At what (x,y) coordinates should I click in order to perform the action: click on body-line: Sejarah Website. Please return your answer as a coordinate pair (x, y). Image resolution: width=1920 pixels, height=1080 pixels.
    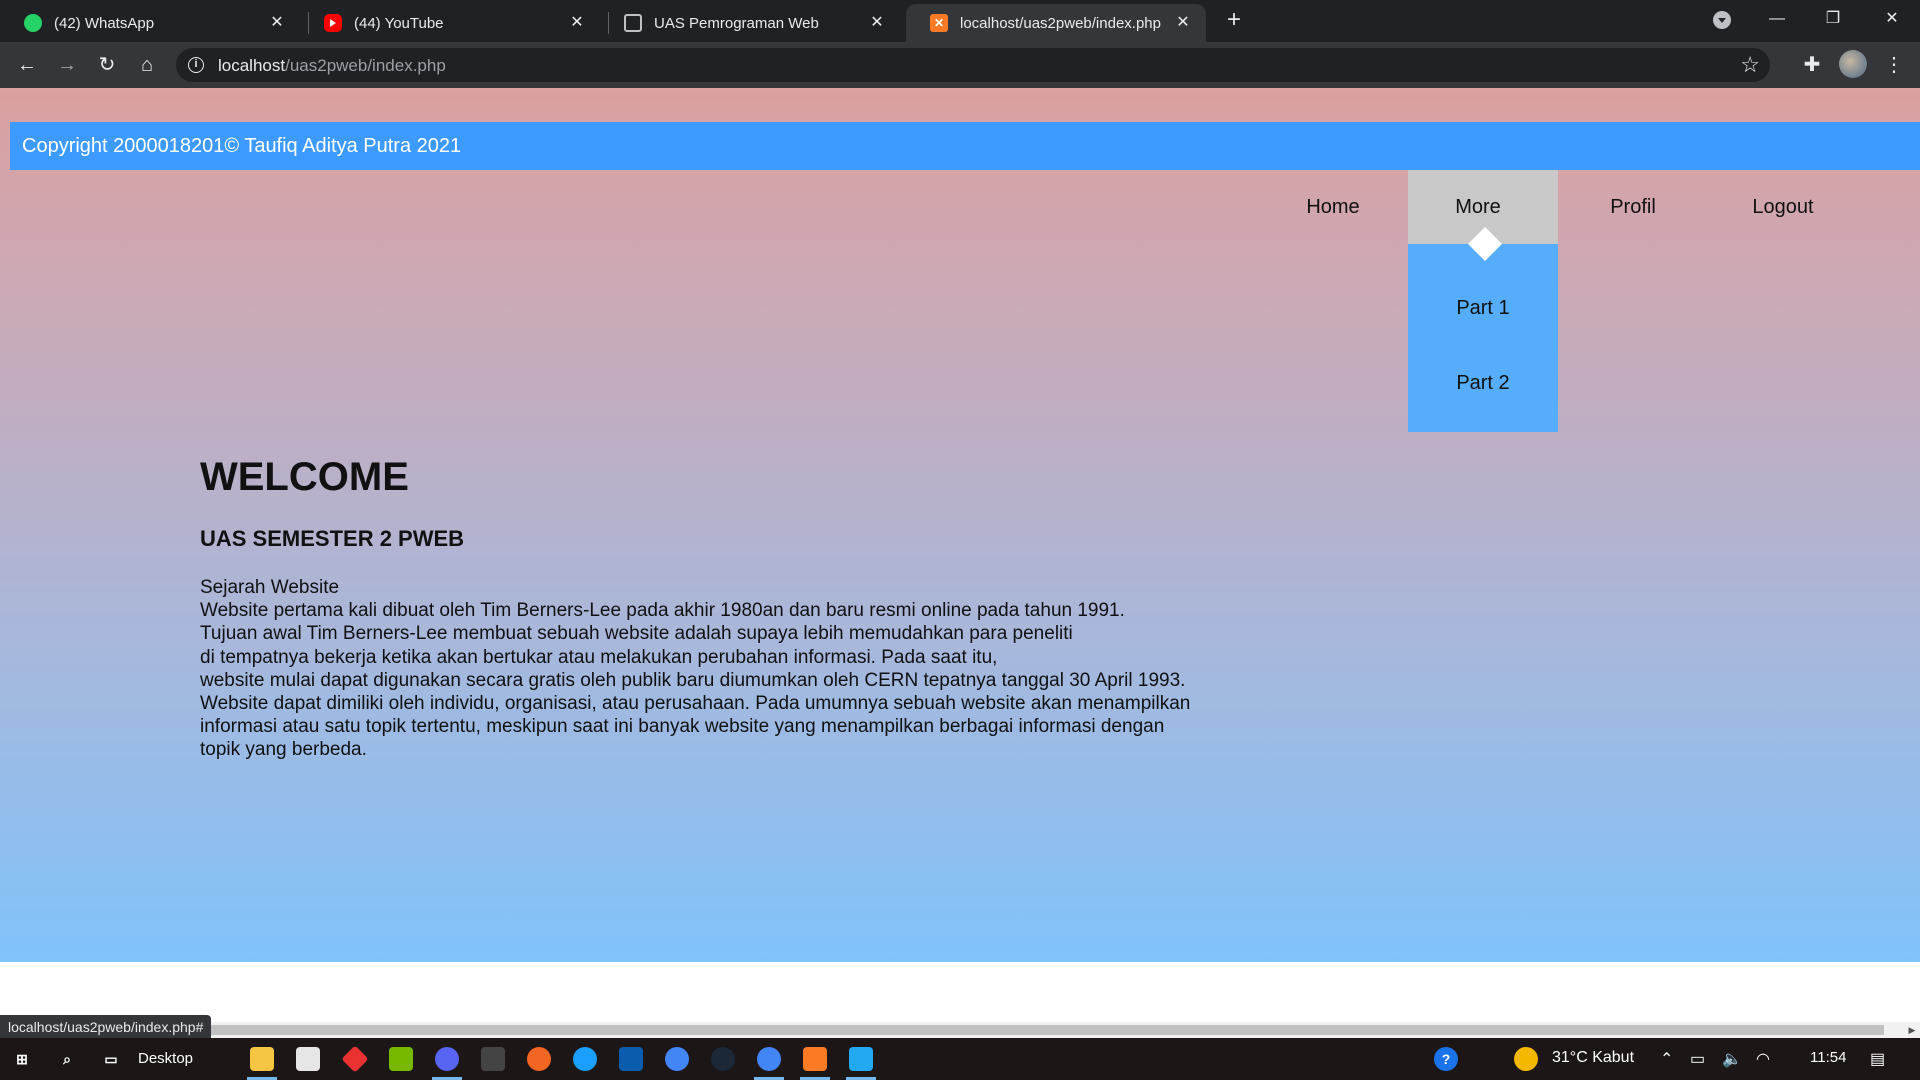
    Looking at the image, I should click on (270, 587).